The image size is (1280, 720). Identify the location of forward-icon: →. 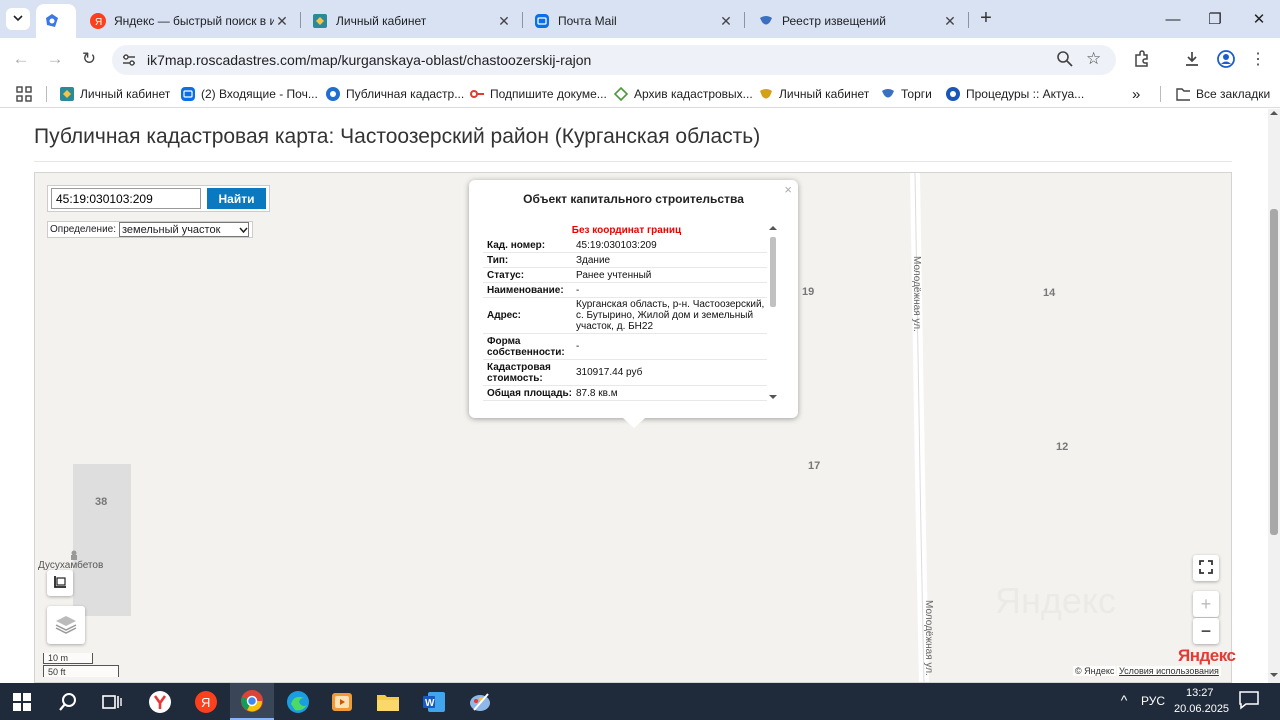
(55, 59).